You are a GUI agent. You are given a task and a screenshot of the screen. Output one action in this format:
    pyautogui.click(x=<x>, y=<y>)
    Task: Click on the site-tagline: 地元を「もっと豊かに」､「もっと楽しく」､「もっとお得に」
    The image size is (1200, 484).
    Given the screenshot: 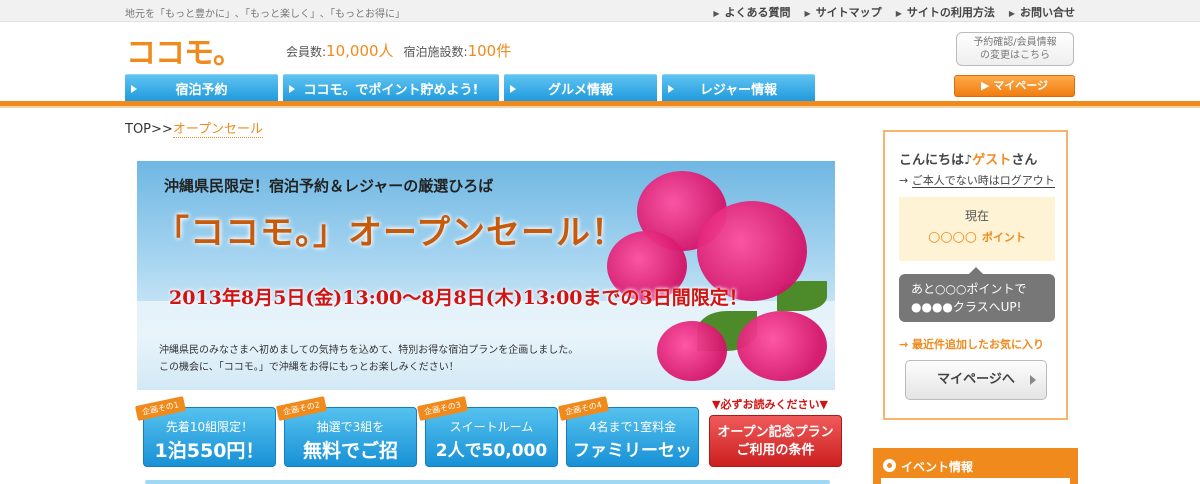 What is the action you would take?
    pyautogui.click(x=265, y=14)
    